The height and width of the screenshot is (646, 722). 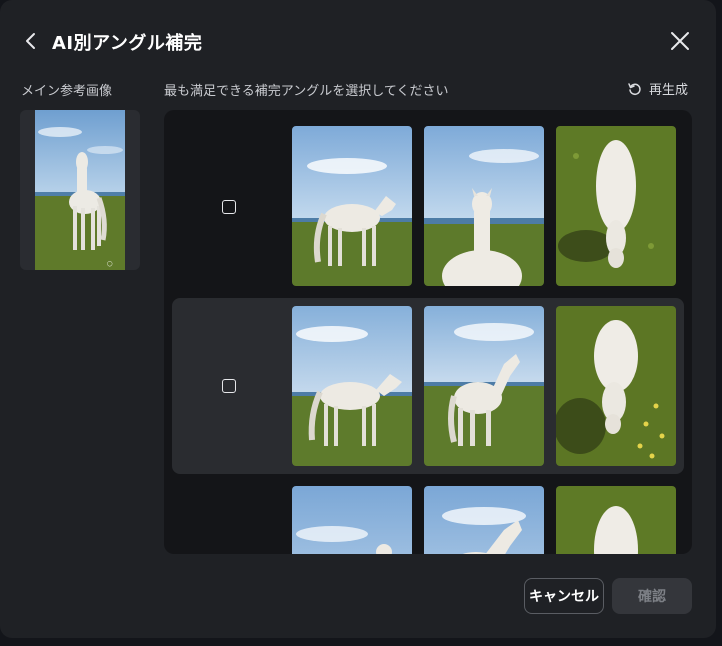 I want to click on row-1-checkbox, so click(x=229, y=207).